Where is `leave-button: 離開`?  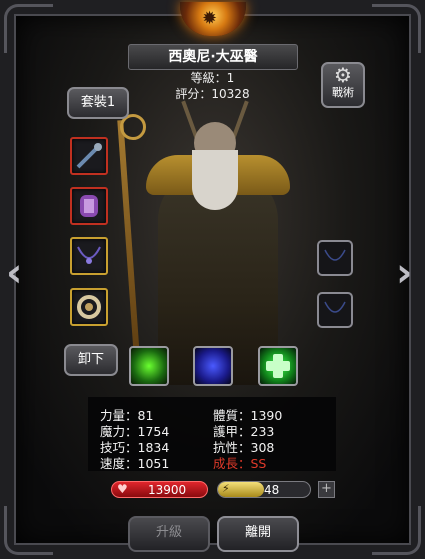 leave-button: 離開 is located at coordinates (258, 534).